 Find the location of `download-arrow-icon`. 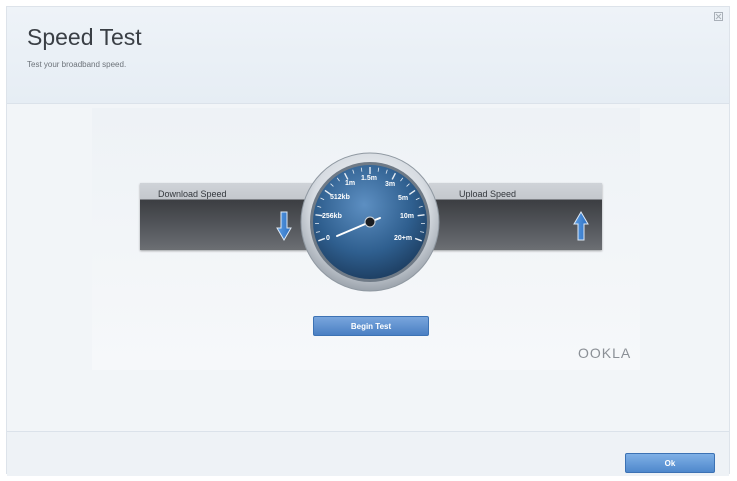

download-arrow-icon is located at coordinates (284, 226).